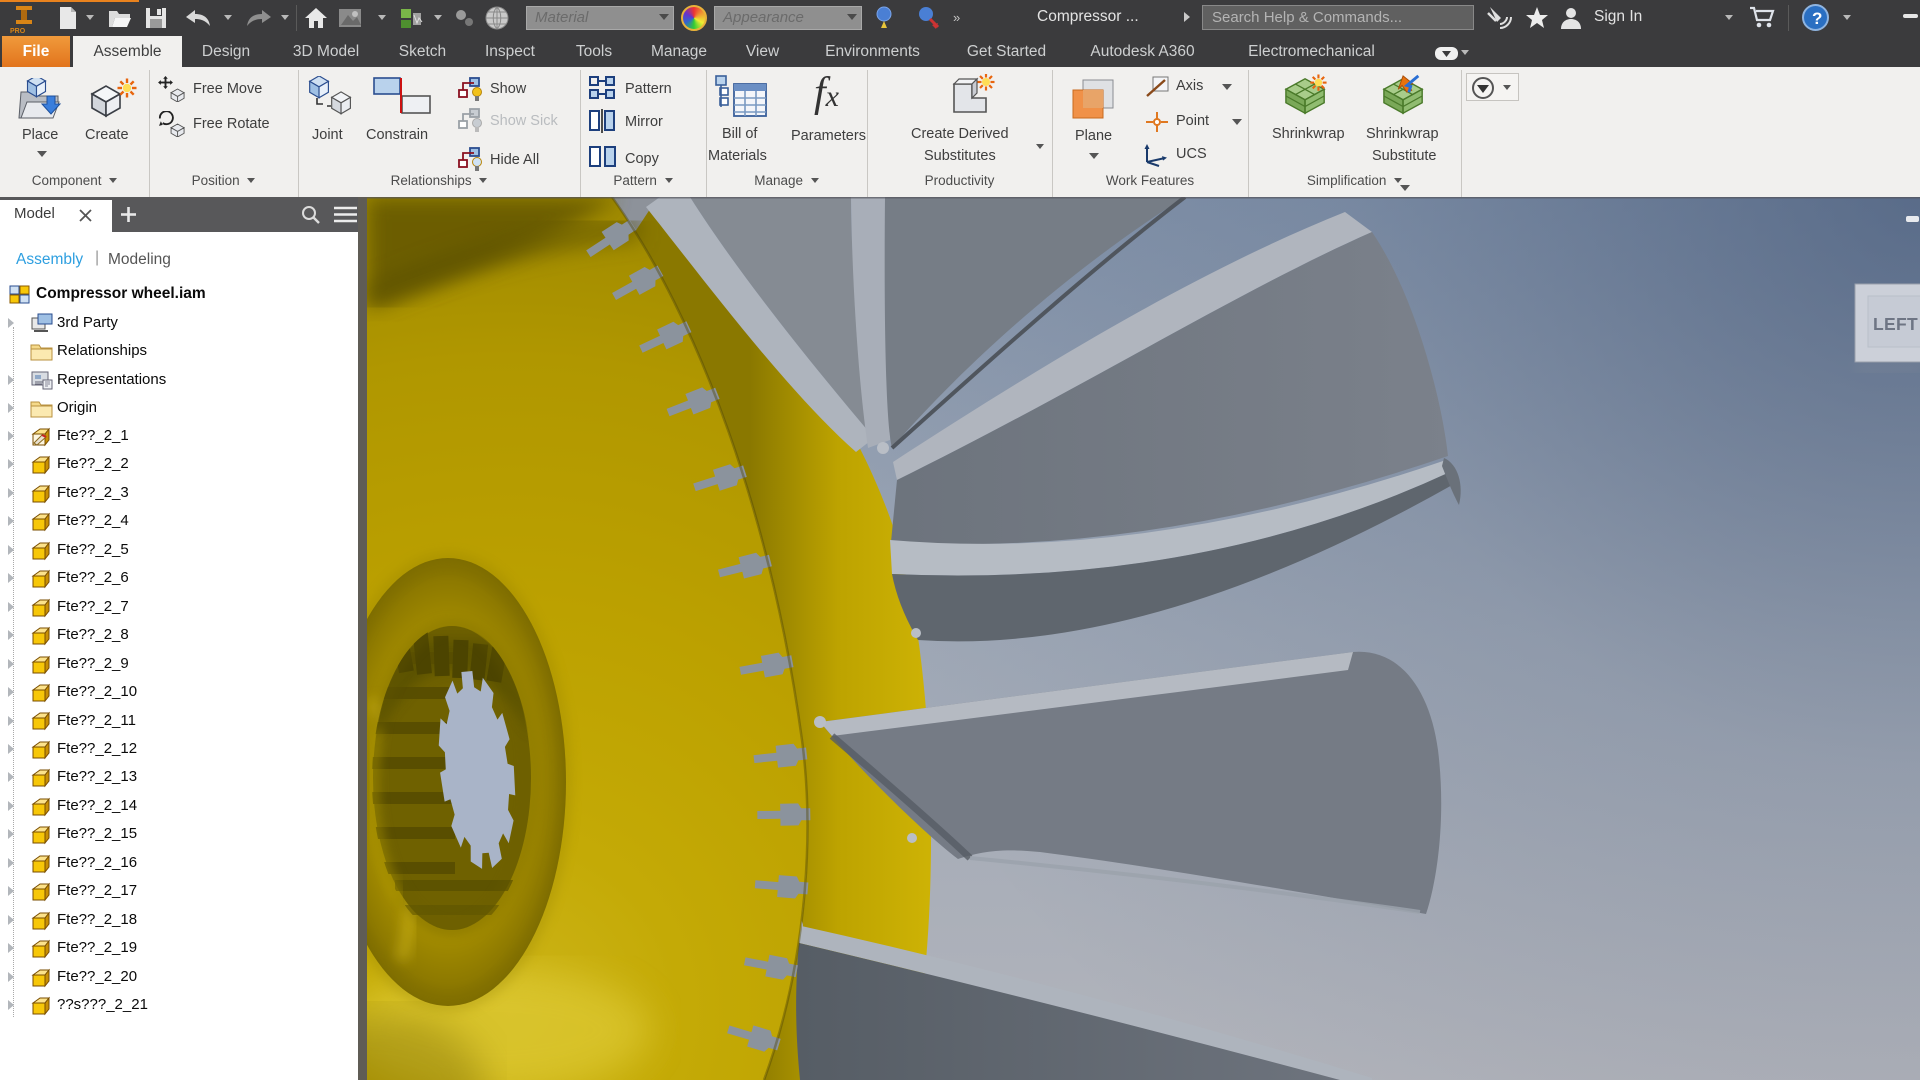 The image size is (1920, 1080). What do you see at coordinates (18, 31) in the screenshot?
I see `svg-text: PRO` at bounding box center [18, 31].